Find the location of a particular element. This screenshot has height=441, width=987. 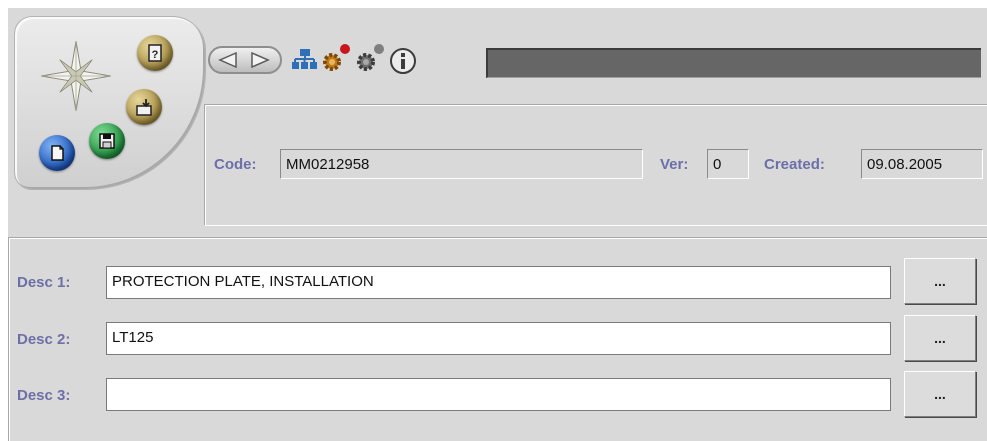

desc1-input: PROTECTION PLATE, INSTALLATION is located at coordinates (498, 282).